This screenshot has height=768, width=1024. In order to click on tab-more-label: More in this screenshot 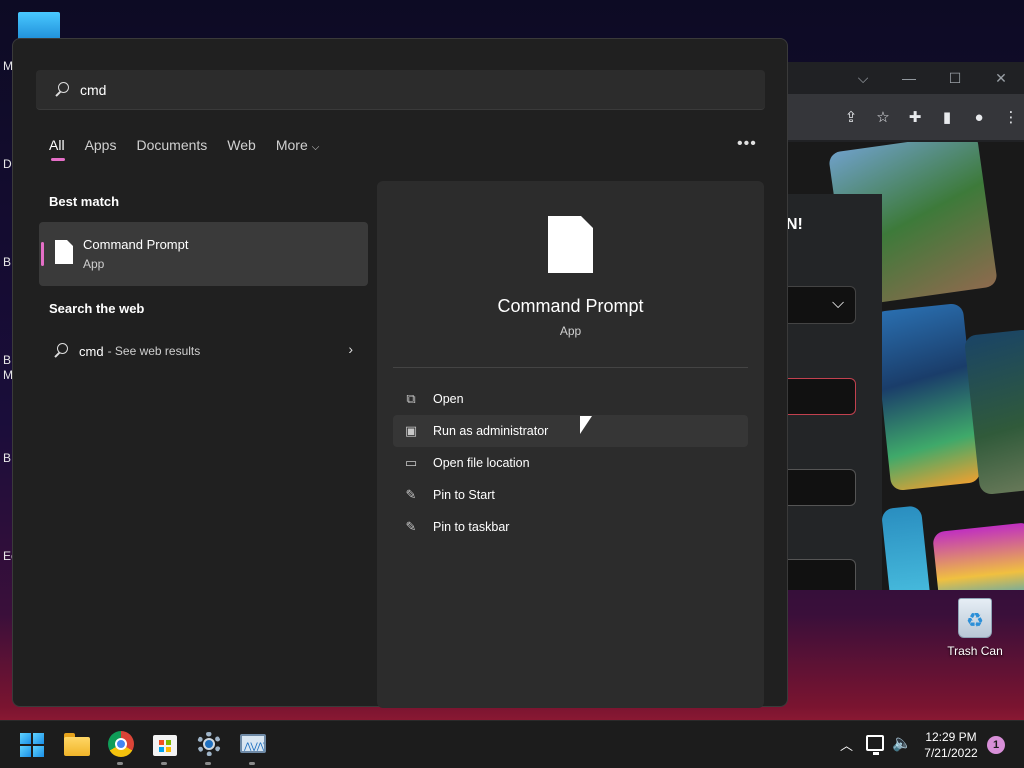, I will do `click(291, 145)`.